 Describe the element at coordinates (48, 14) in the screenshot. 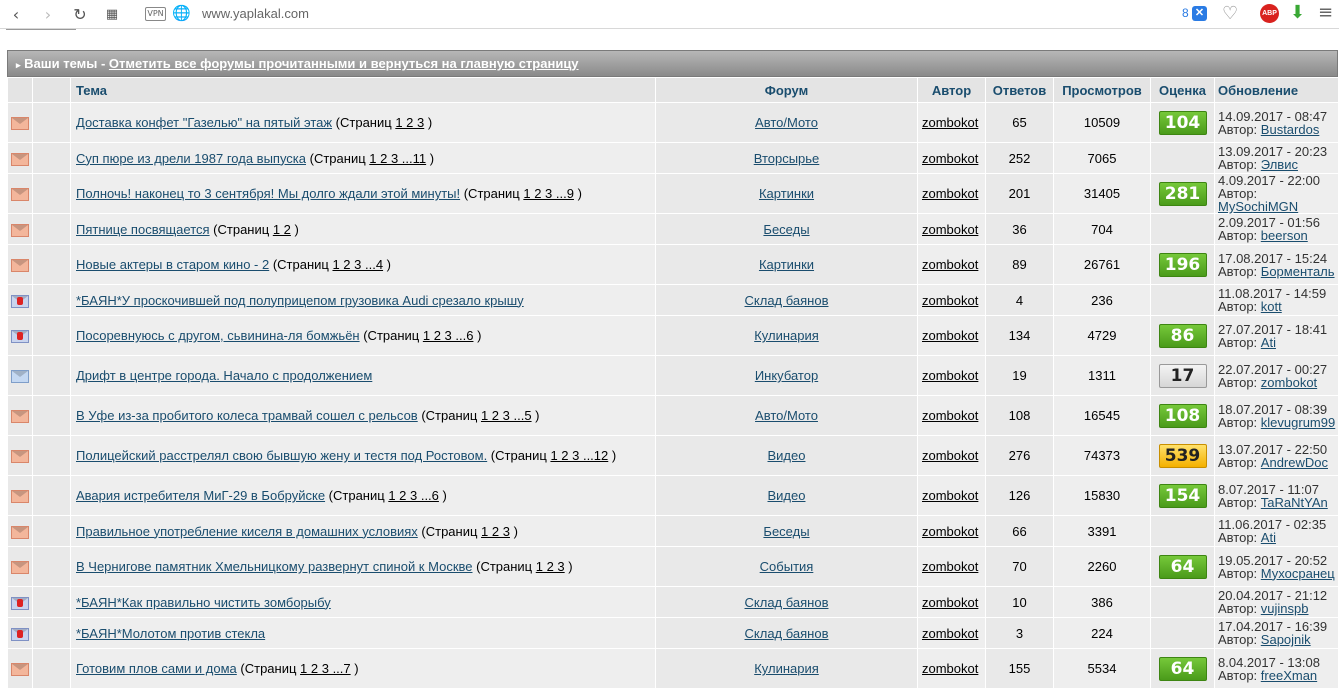

I see `forward-icon: ›` at that location.